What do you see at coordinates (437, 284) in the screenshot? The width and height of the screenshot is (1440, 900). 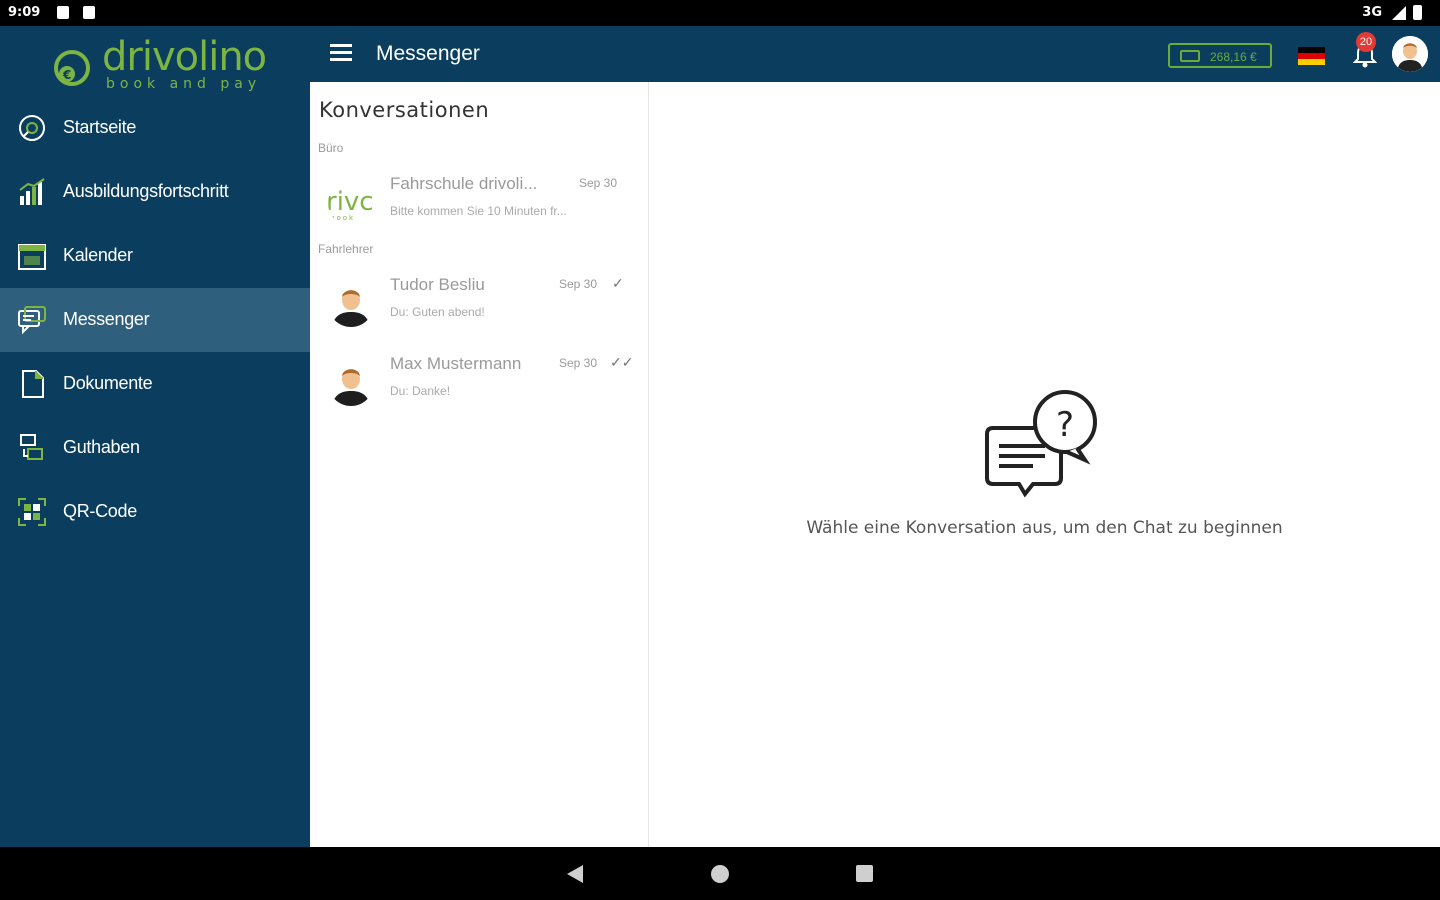 I see `conversation-name: Tudor Besliu` at bounding box center [437, 284].